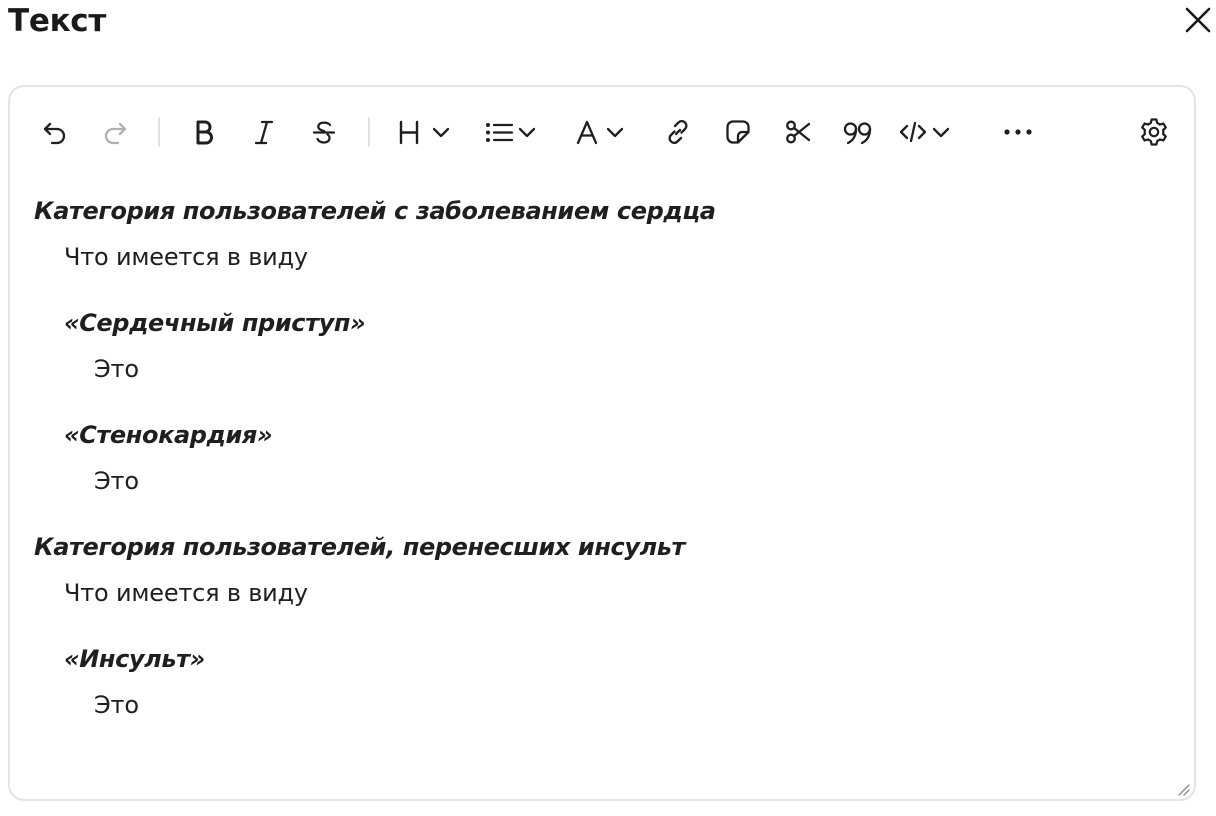 Image resolution: width=1216 pixels, height=816 pixels. I want to click on list-dropdown, so click(514, 132).